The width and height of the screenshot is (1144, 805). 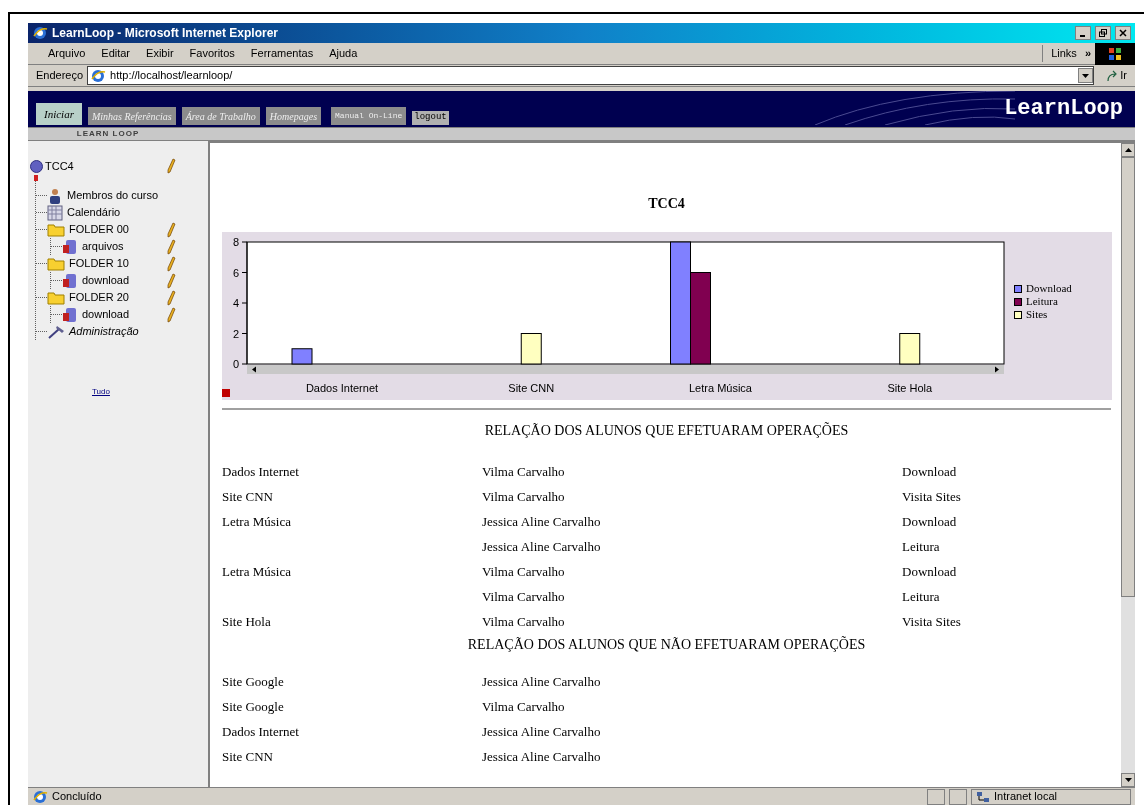 What do you see at coordinates (117, 297) in the screenshot?
I see `tree-item: FOLDER 20` at bounding box center [117, 297].